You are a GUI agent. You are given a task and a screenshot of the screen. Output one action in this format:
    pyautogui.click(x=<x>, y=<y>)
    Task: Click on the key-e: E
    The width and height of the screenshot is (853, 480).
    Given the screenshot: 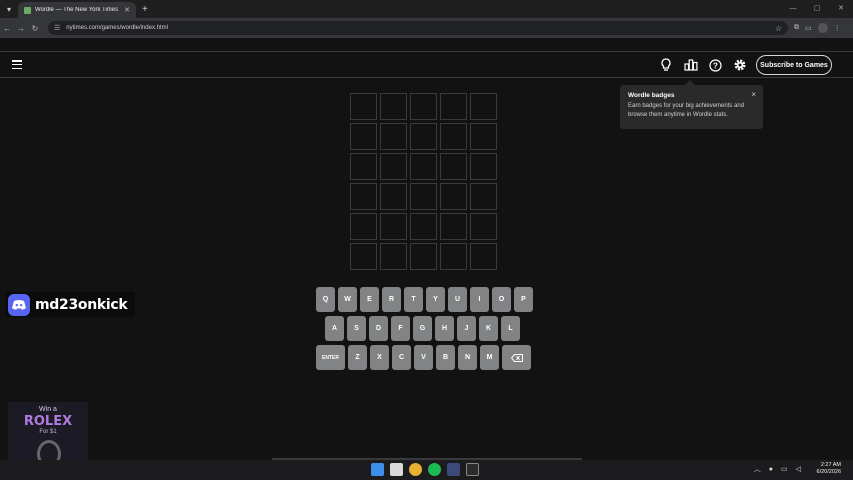 What is the action you would take?
    pyautogui.click(x=369, y=299)
    